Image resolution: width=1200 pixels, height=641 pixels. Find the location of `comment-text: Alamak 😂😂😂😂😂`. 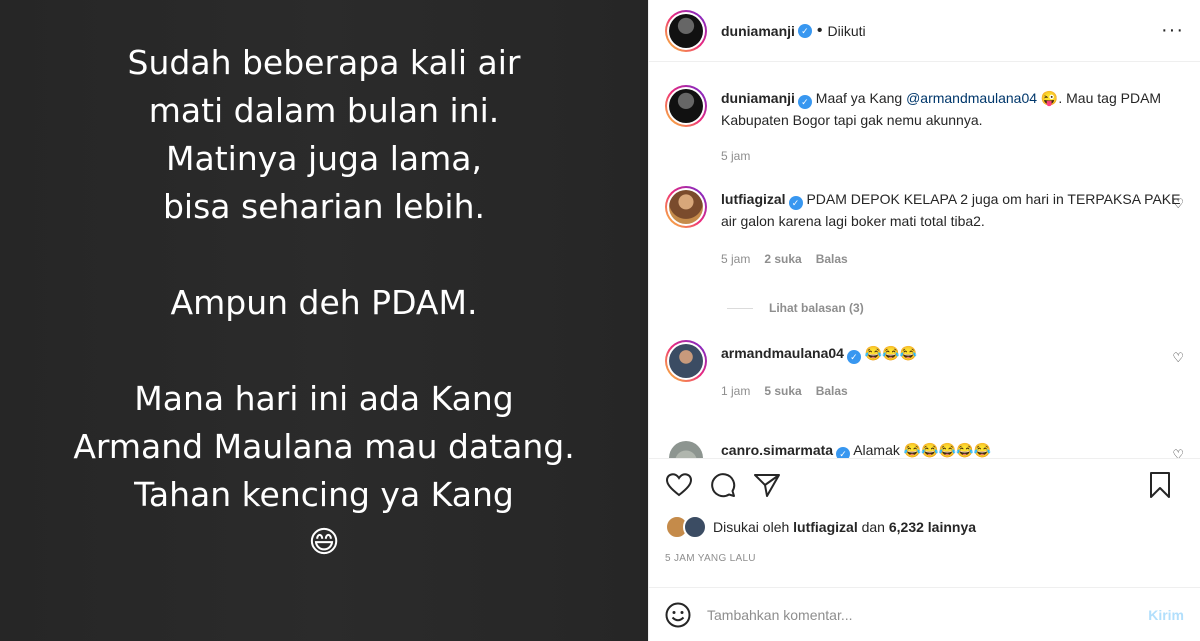

comment-text: Alamak 😂😂😂😂😂 is located at coordinates (922, 450).